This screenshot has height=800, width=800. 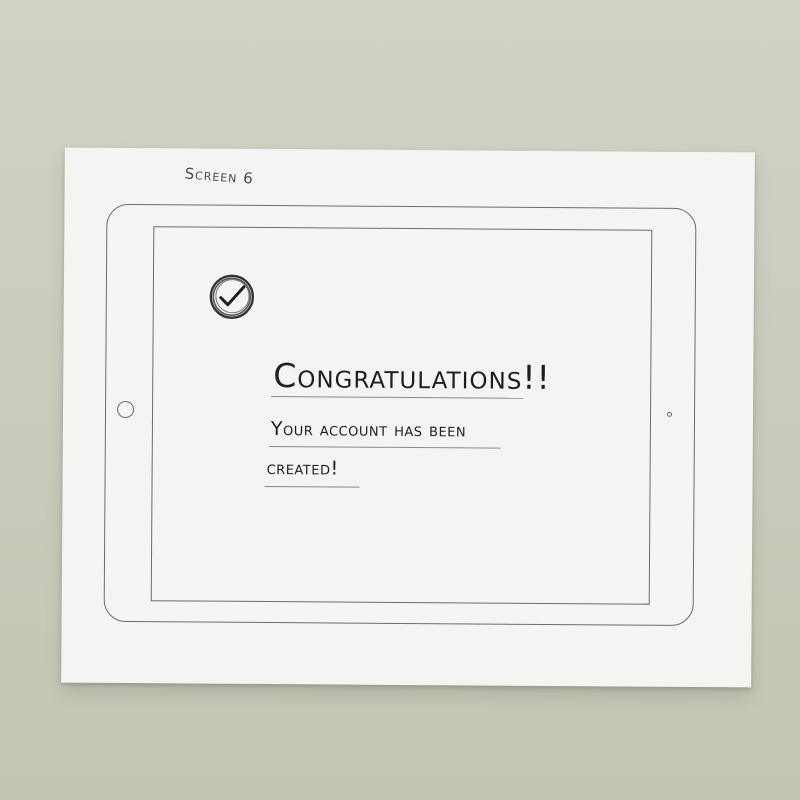 I want to click on screen-label: Screen 6, so click(x=219, y=176).